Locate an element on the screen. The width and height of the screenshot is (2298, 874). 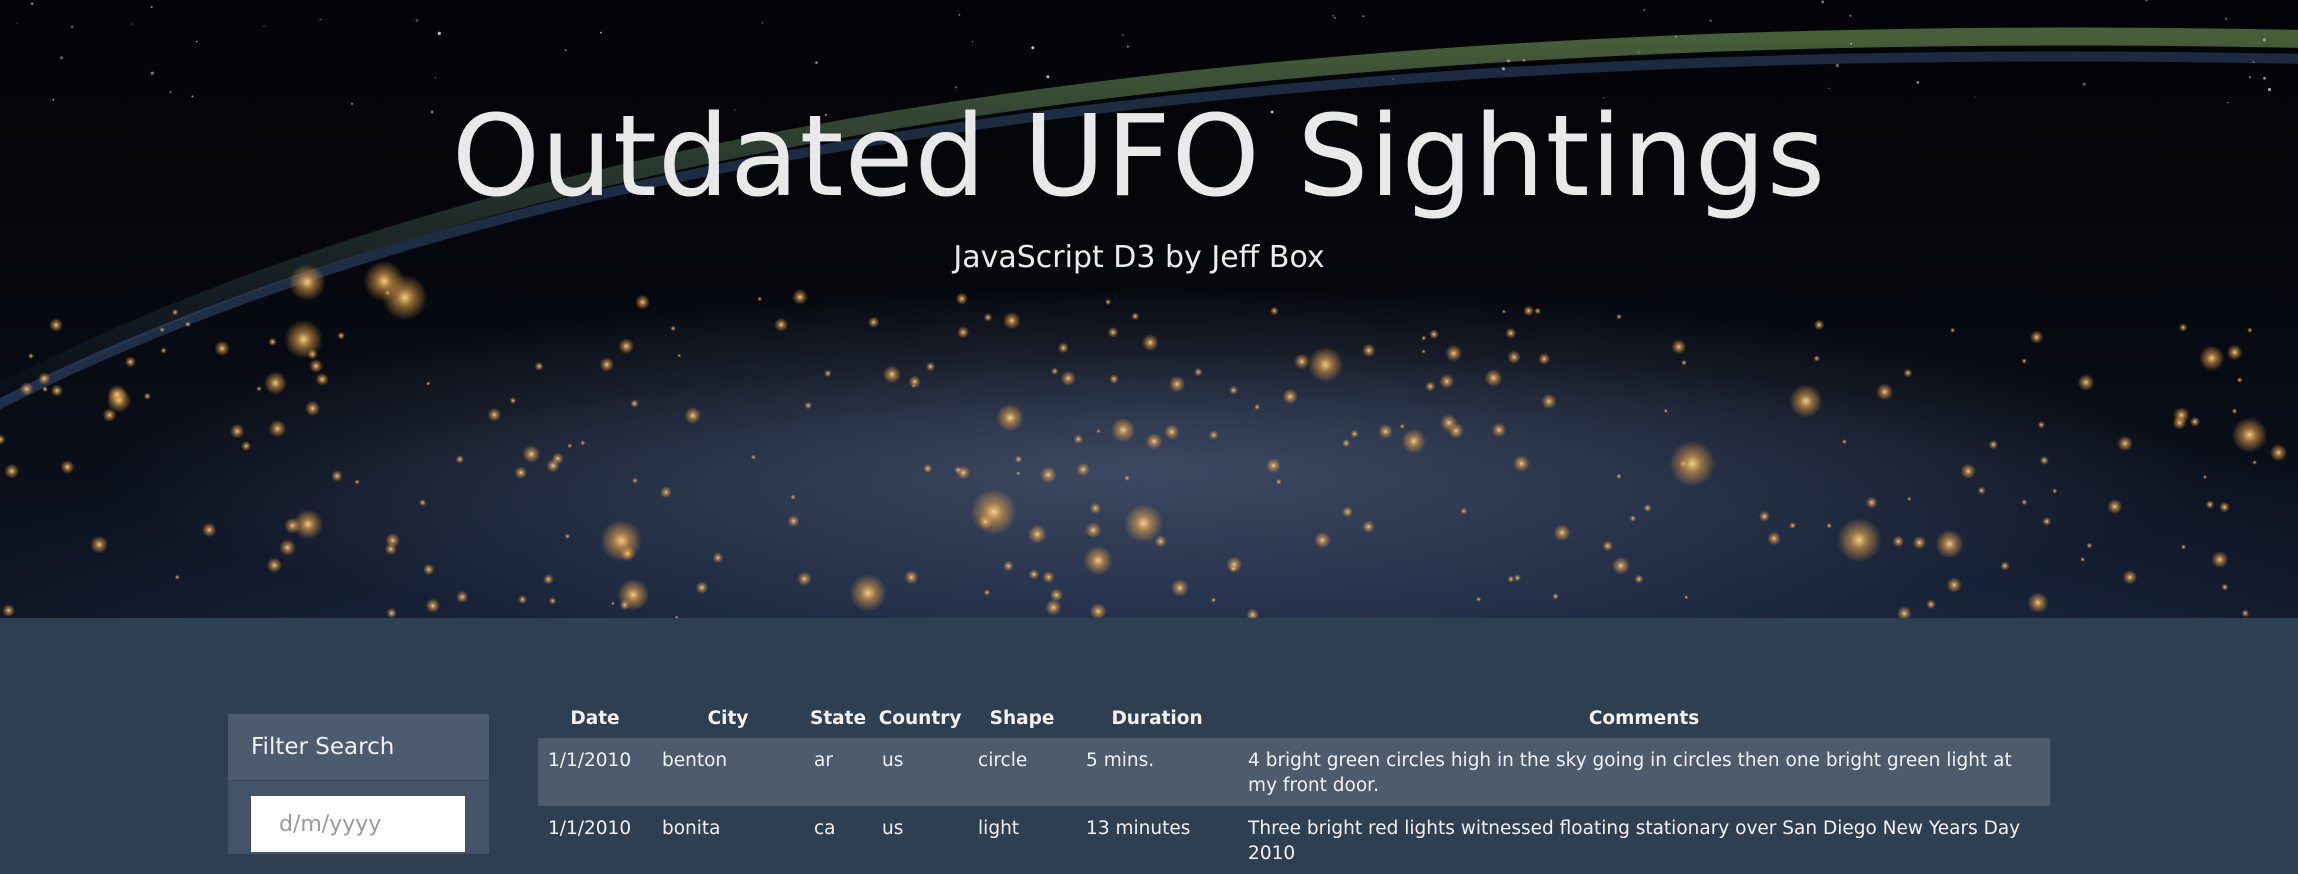
cell-state: ca is located at coordinates (825, 828).